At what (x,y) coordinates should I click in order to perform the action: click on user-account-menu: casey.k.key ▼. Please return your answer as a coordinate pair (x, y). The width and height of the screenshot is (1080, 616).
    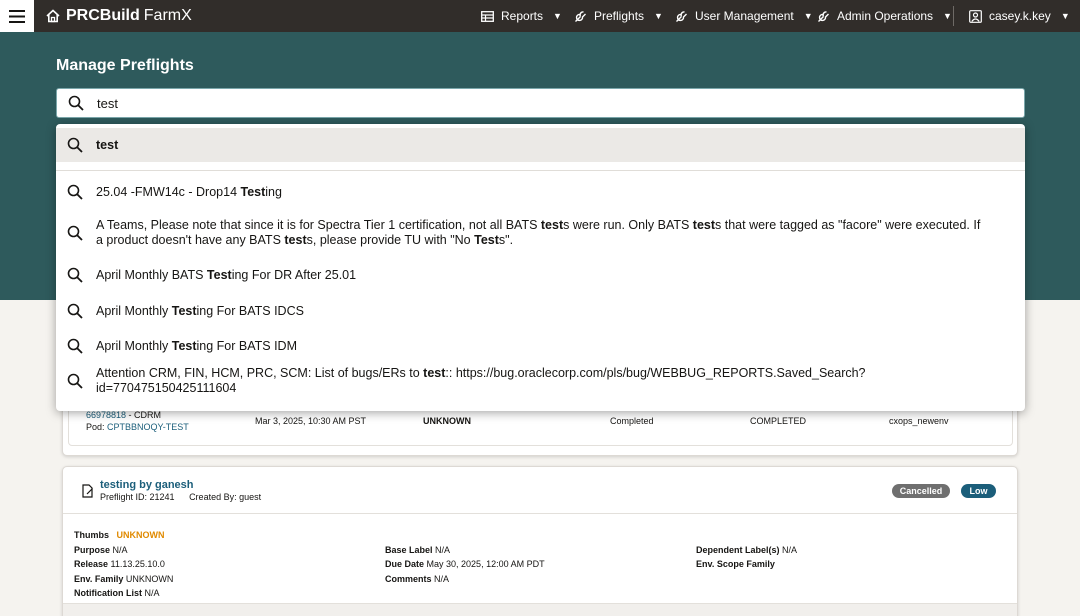
    Looking at the image, I should click on (1019, 16).